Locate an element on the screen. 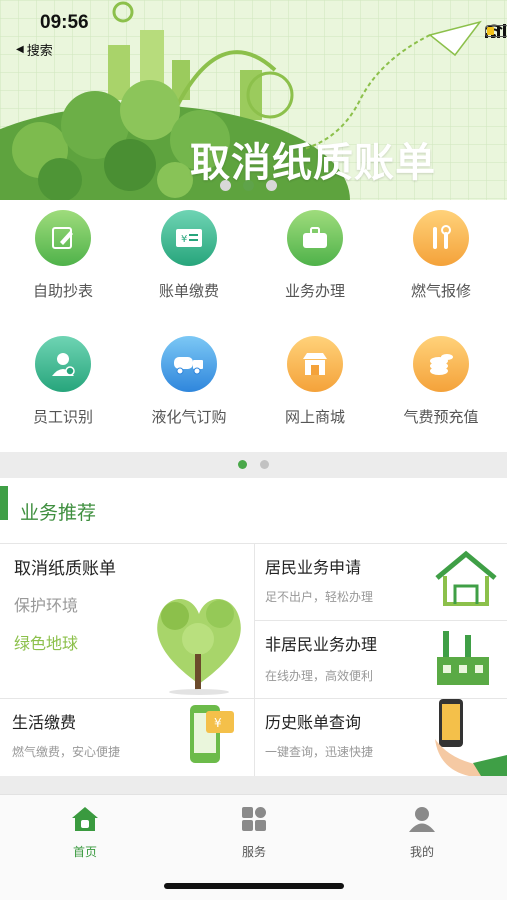 Image resolution: width=507 pixels, height=900 pixels. service-gas-prepay: 气费预充值 is located at coordinates (441, 381).